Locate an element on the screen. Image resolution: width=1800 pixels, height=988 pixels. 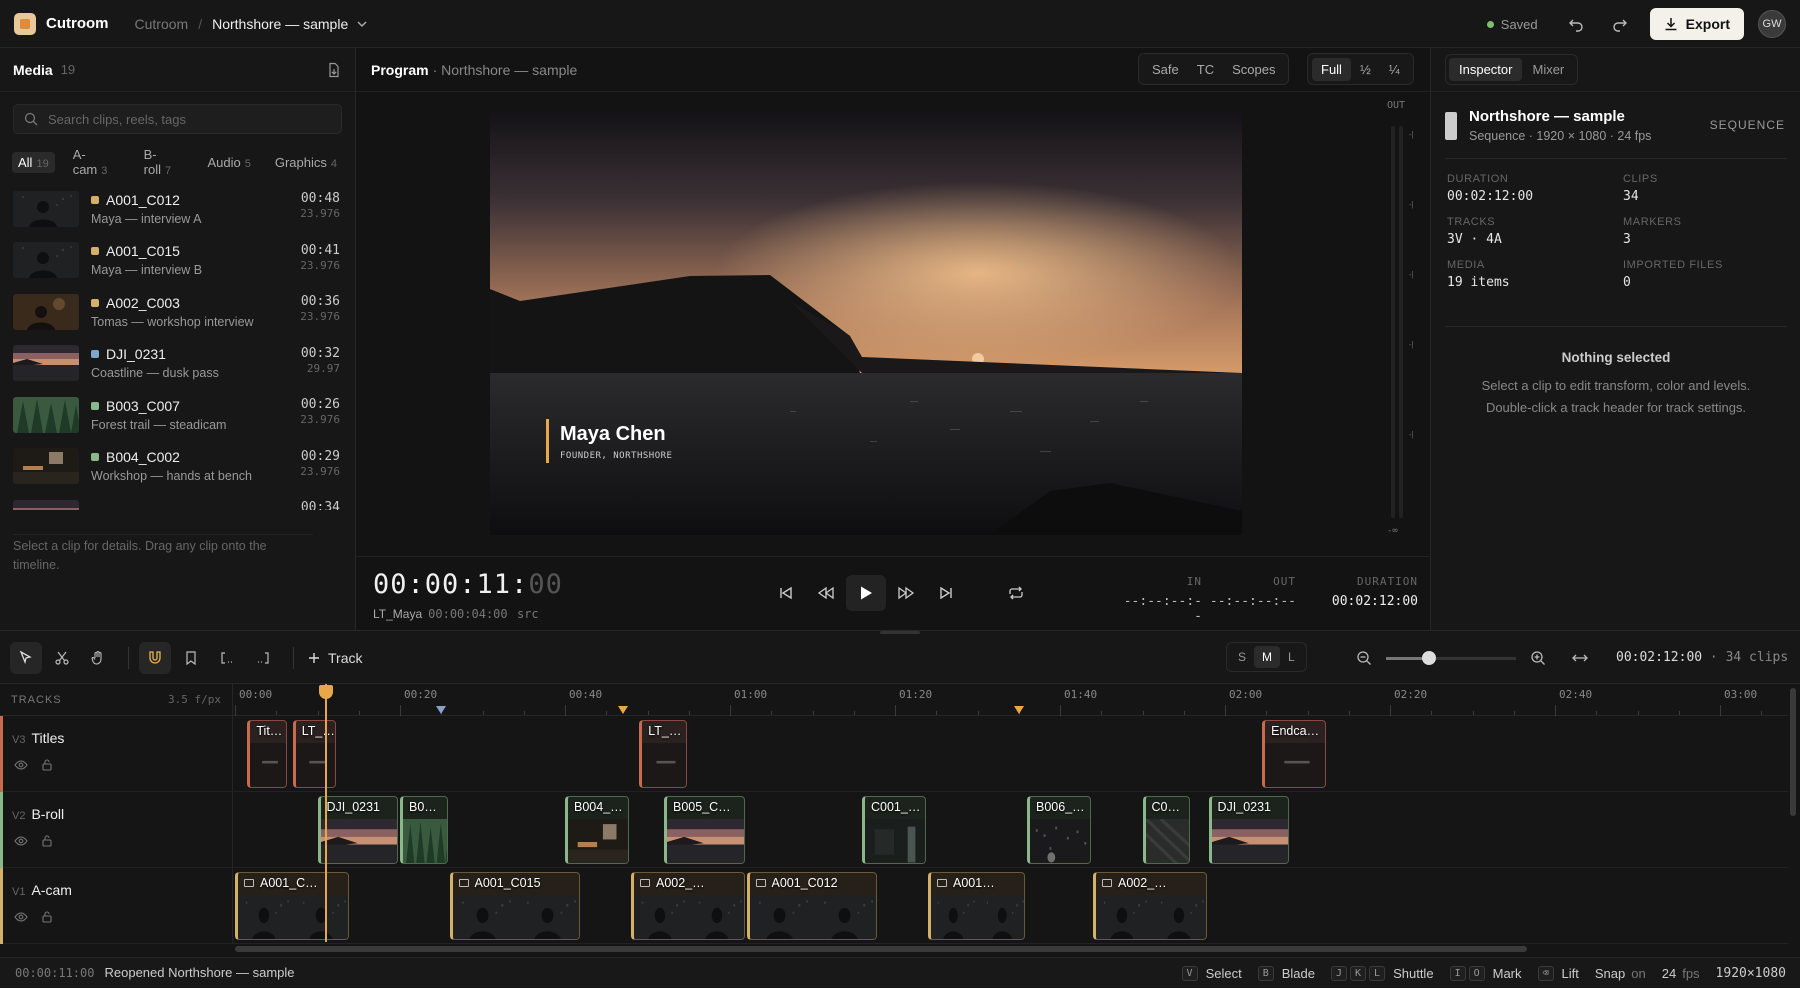
search-input: Search clips, reels, tags is located at coordinates (177, 119).